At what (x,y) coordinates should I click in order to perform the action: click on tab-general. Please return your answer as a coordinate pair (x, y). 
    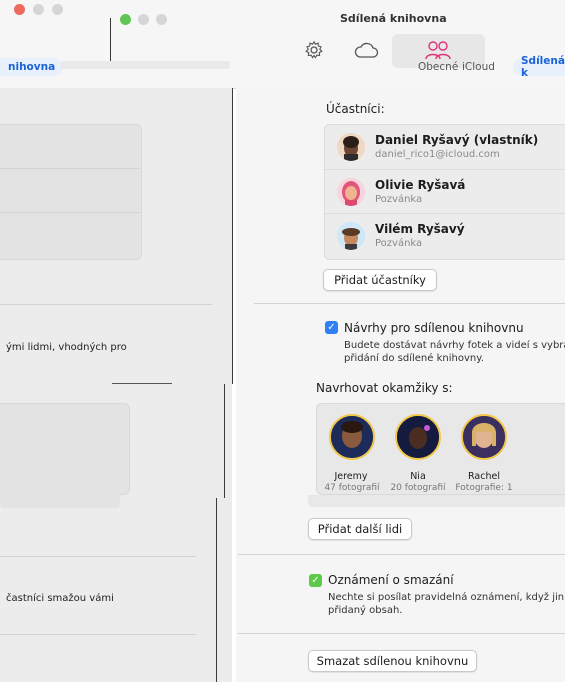
    Looking at the image, I should click on (314, 50).